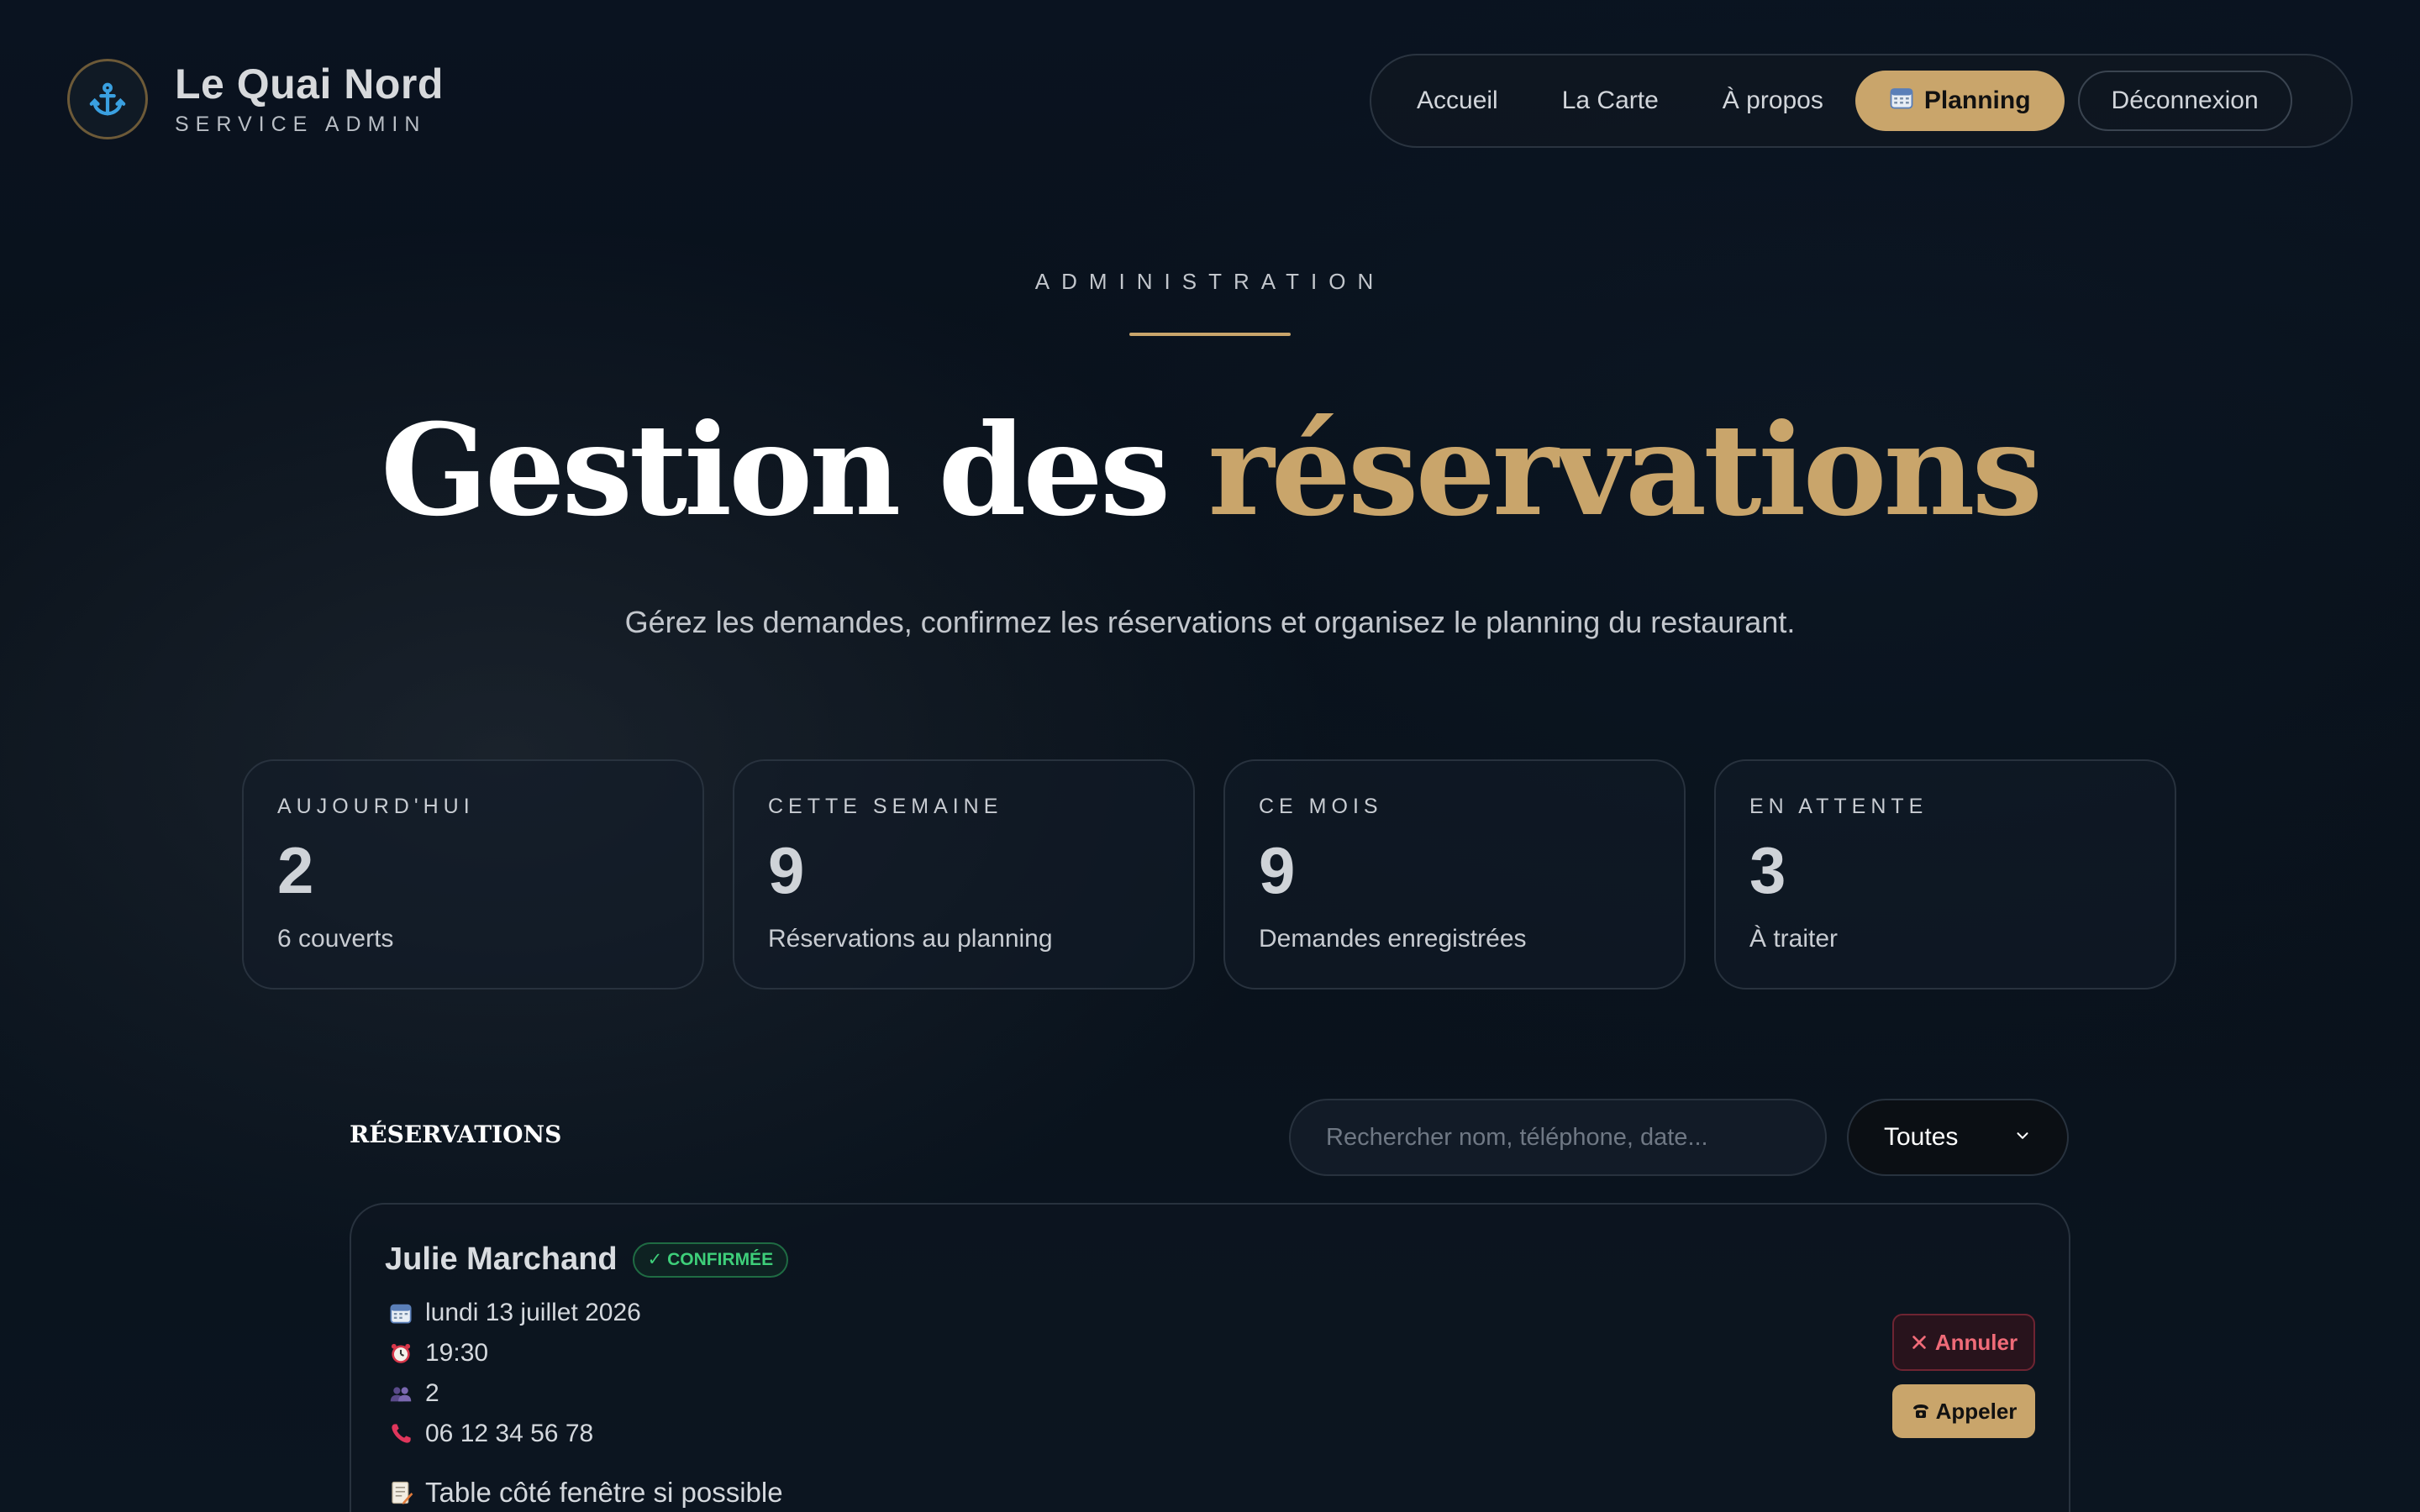 This screenshot has width=2420, height=1512. Describe the element at coordinates (2184, 101) in the screenshot. I see `logout-button: Déconnexion` at that location.